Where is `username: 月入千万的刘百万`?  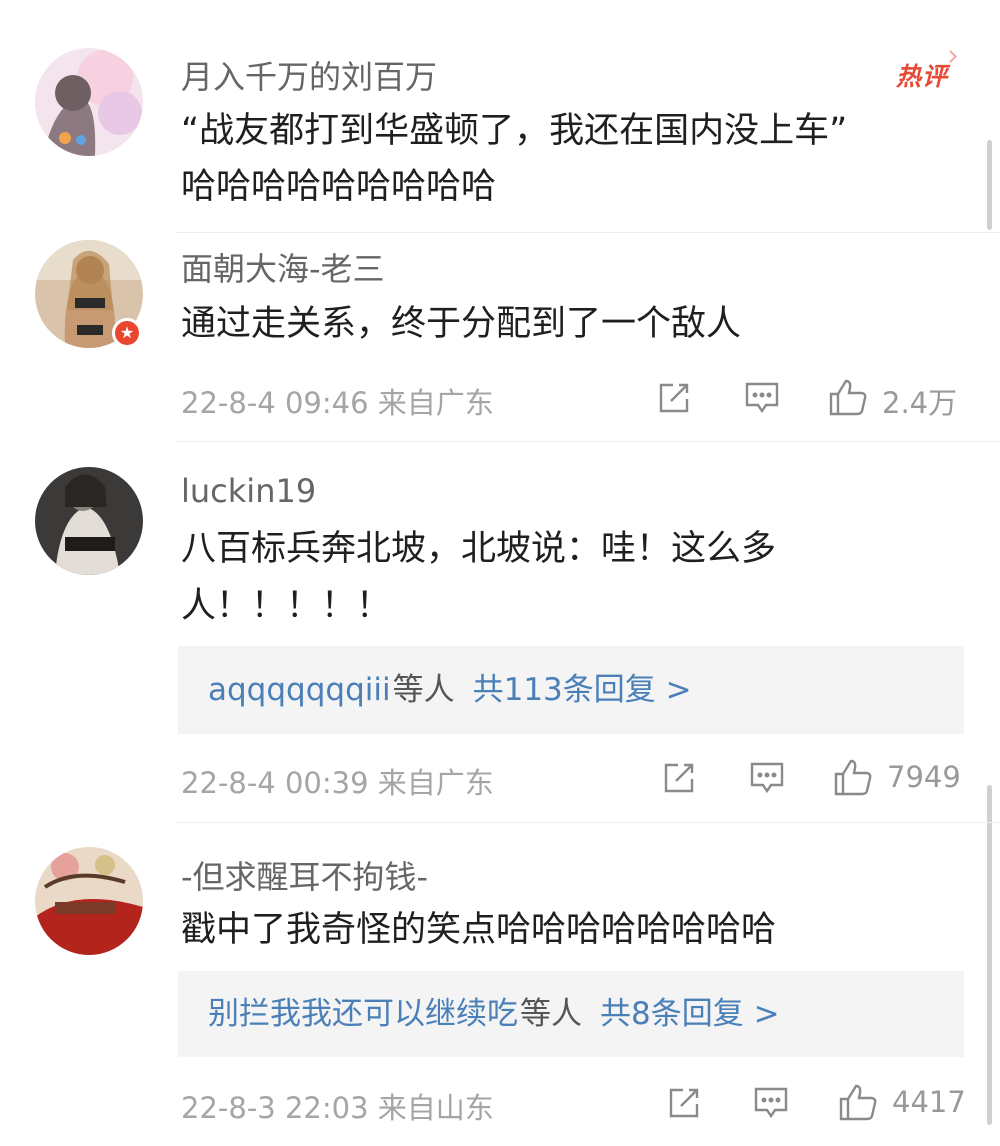
username: 月入千万的刘百万 is located at coordinates (309, 75).